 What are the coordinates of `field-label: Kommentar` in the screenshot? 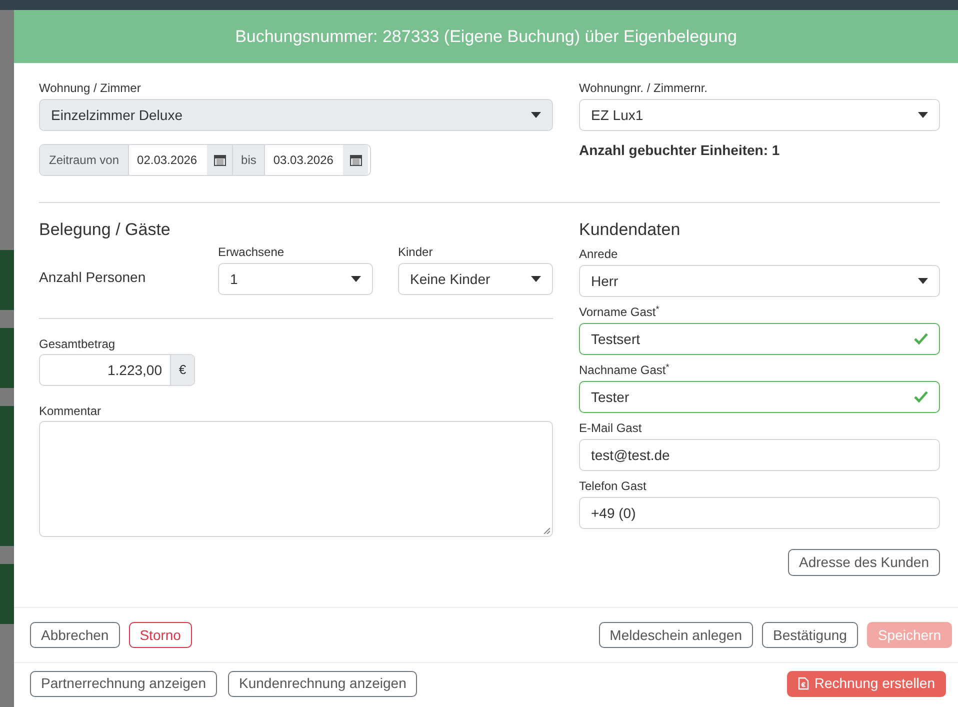 It's located at (70, 411).